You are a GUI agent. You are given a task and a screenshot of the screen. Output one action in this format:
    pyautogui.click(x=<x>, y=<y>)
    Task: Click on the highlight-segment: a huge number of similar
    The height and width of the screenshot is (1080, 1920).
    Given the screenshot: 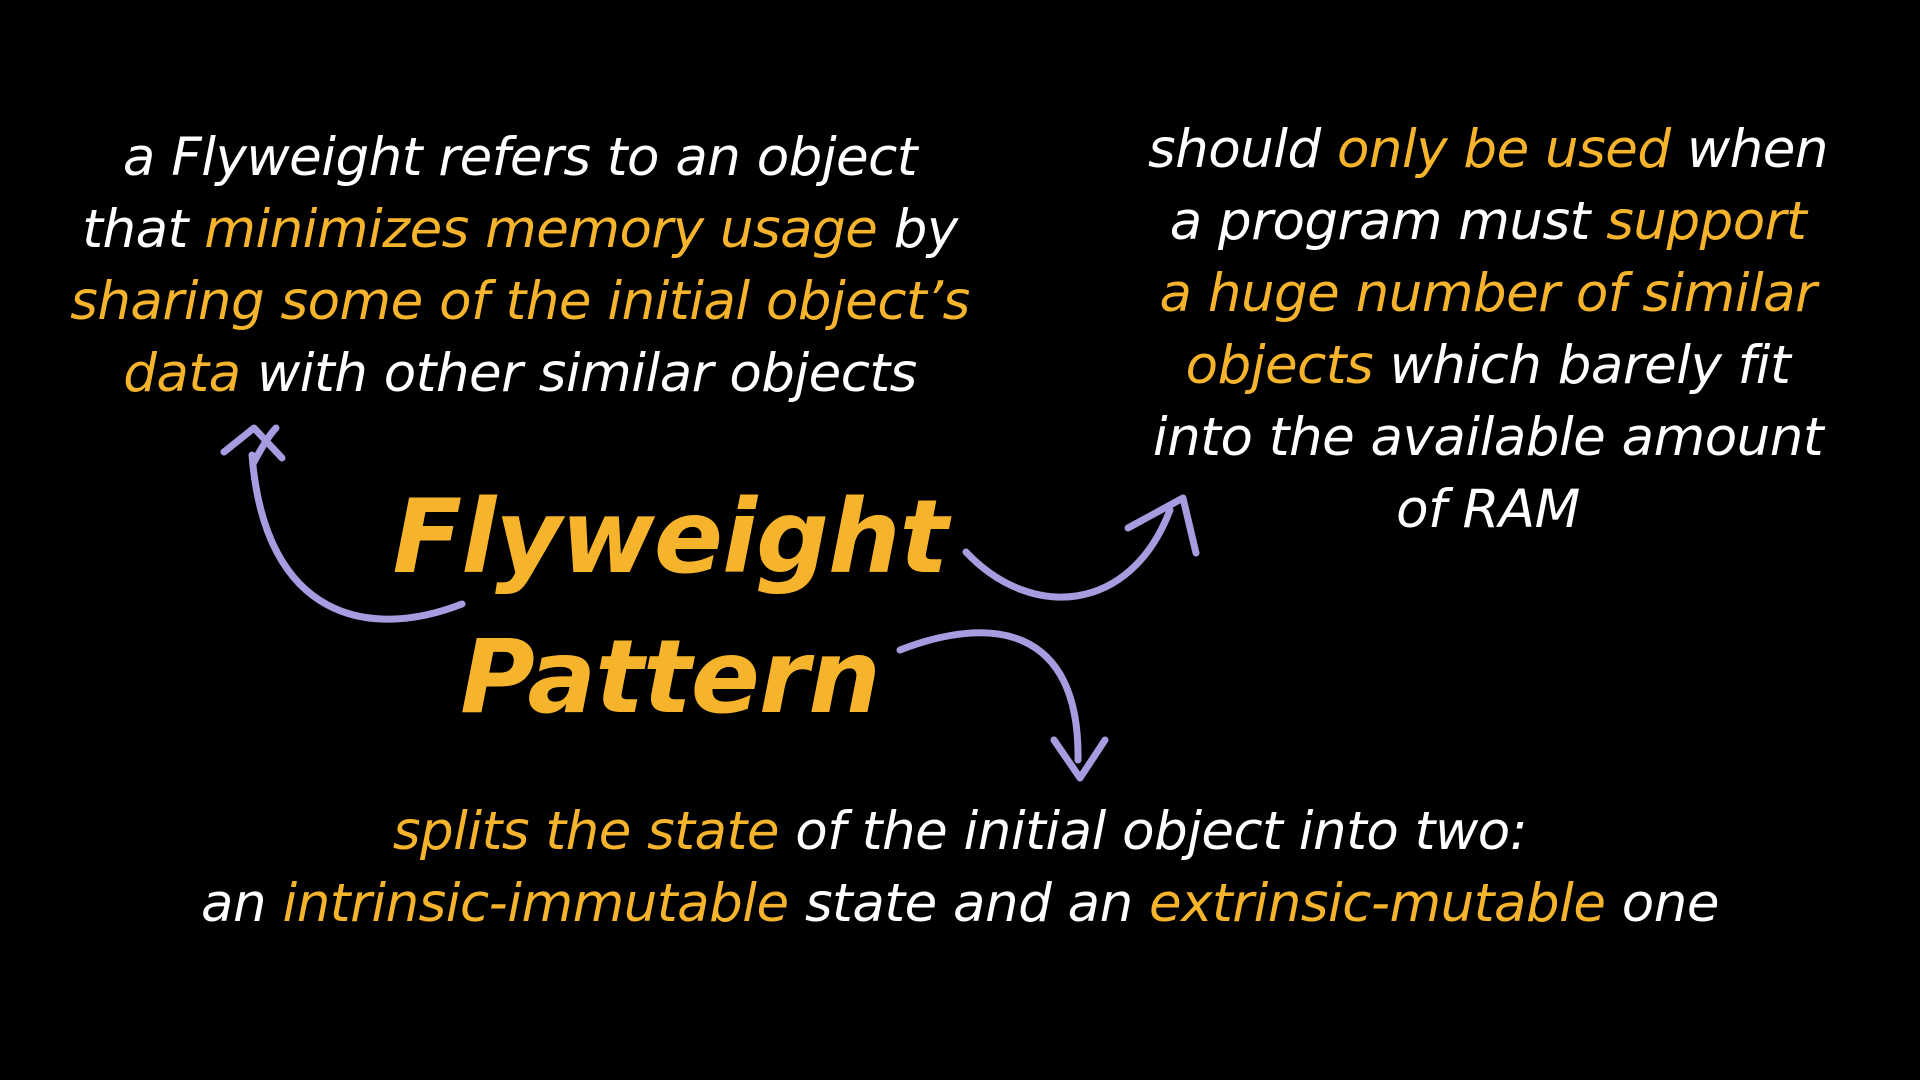 What is the action you would take?
    pyautogui.click(x=1488, y=293)
    